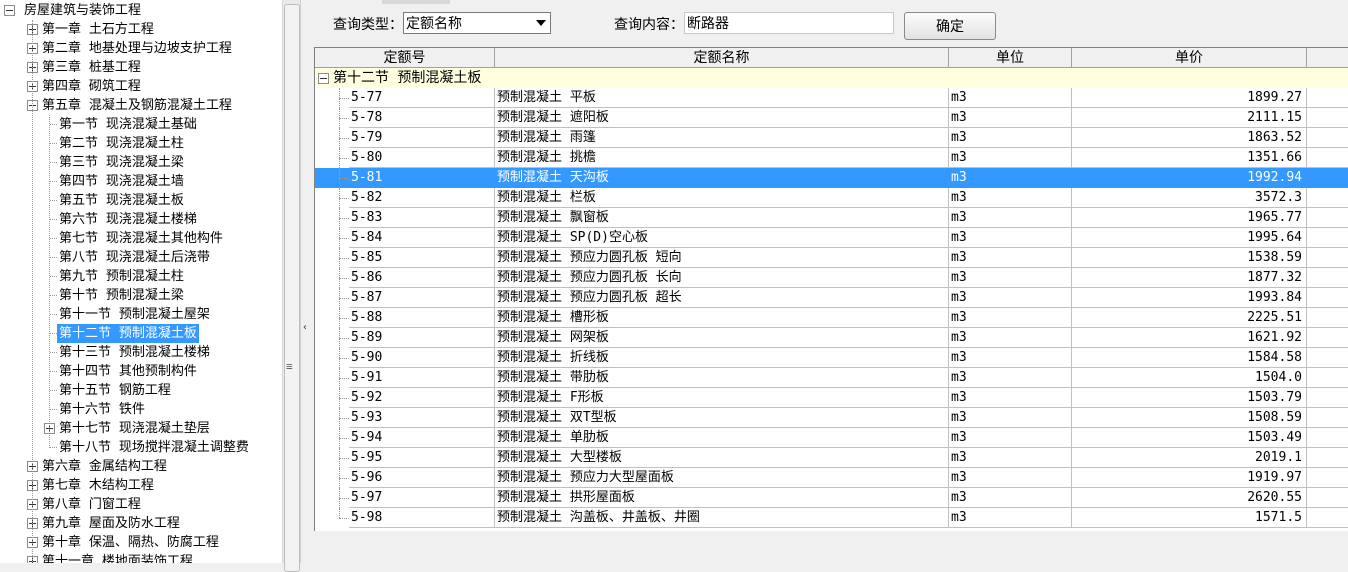 The height and width of the screenshot is (572, 1348). Describe the element at coordinates (422, 318) in the screenshot. I see `cell-code: 5-88` at that location.